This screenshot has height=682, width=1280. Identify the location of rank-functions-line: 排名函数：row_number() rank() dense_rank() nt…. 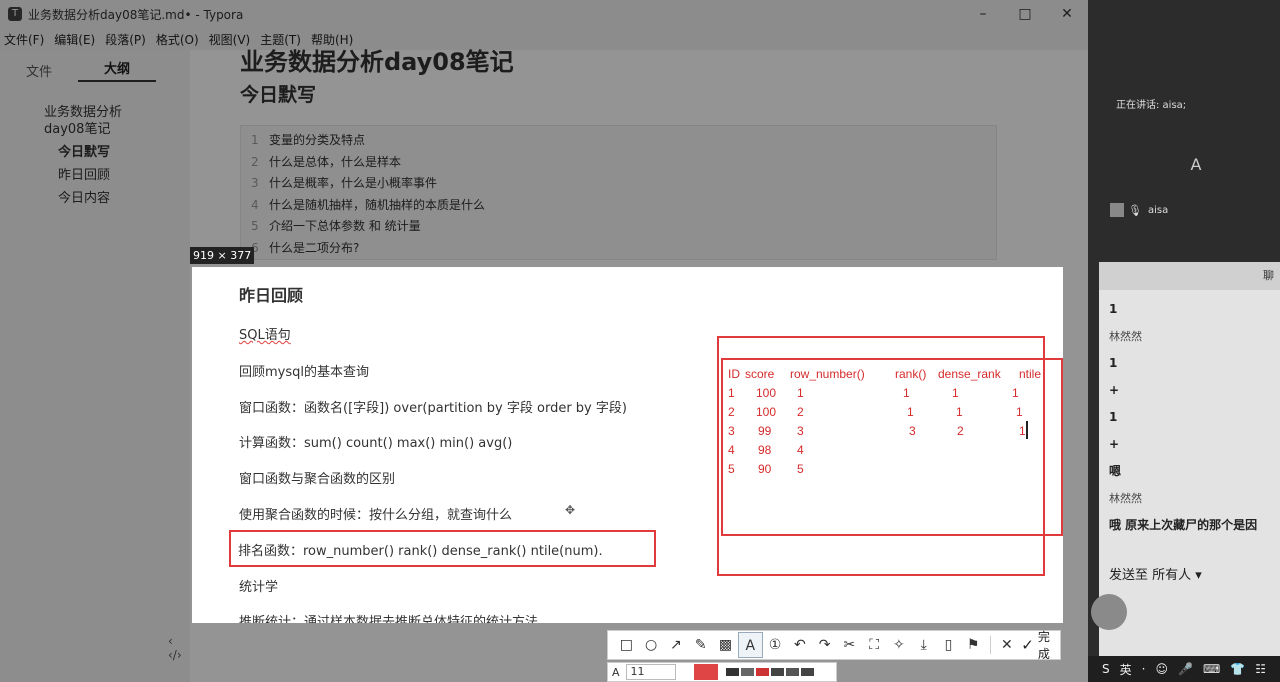
(420, 551).